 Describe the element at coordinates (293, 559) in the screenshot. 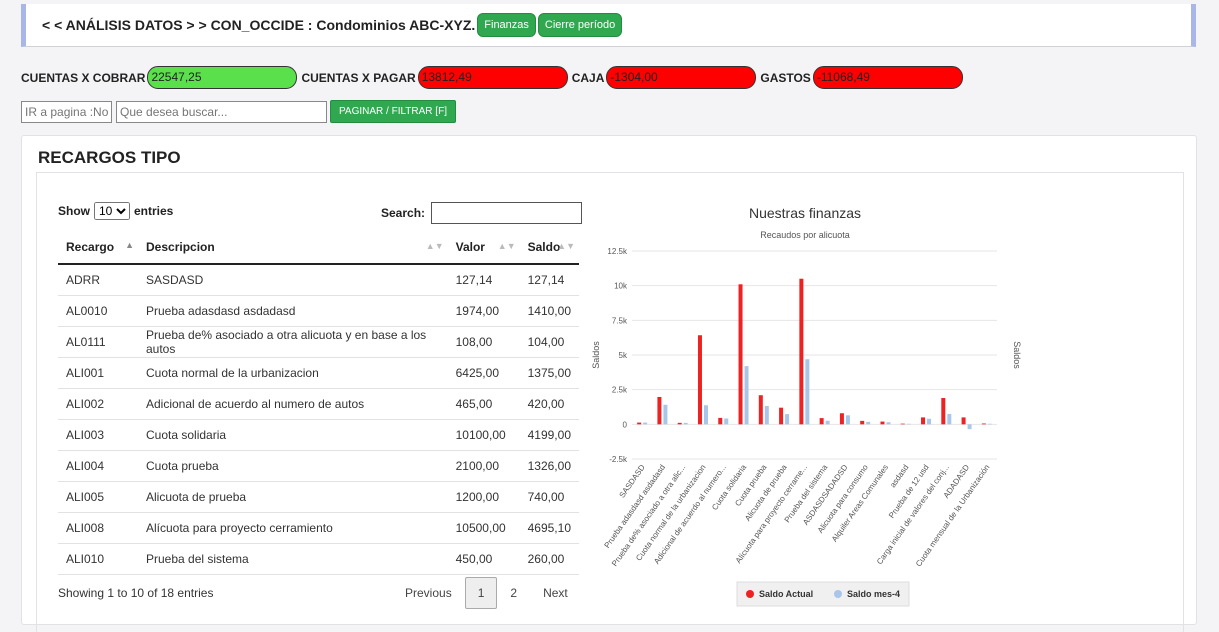

I see `cell-descripcion: Prueba del sistema` at that location.